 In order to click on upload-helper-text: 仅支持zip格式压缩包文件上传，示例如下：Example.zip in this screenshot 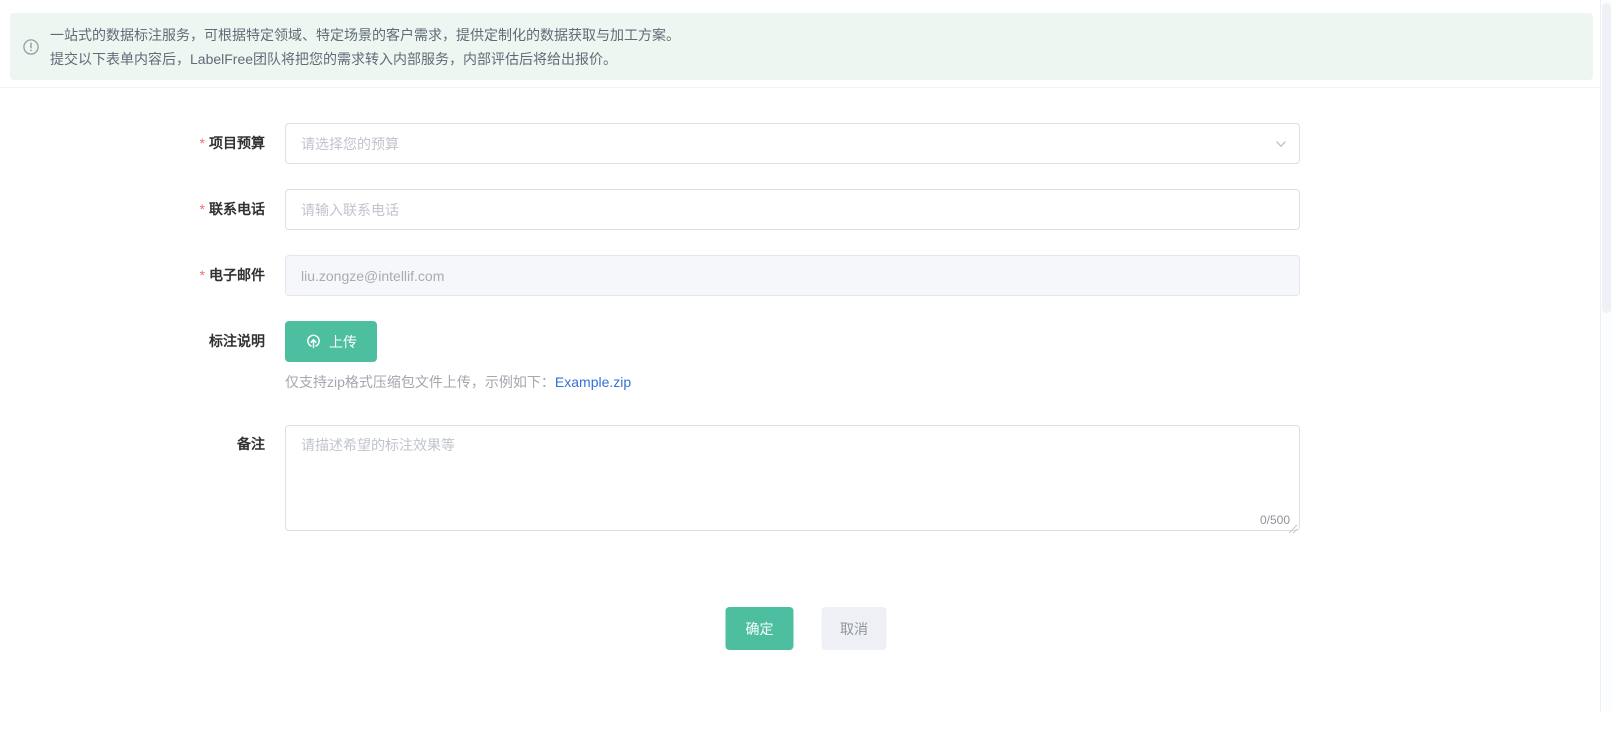, I will do `click(458, 382)`.